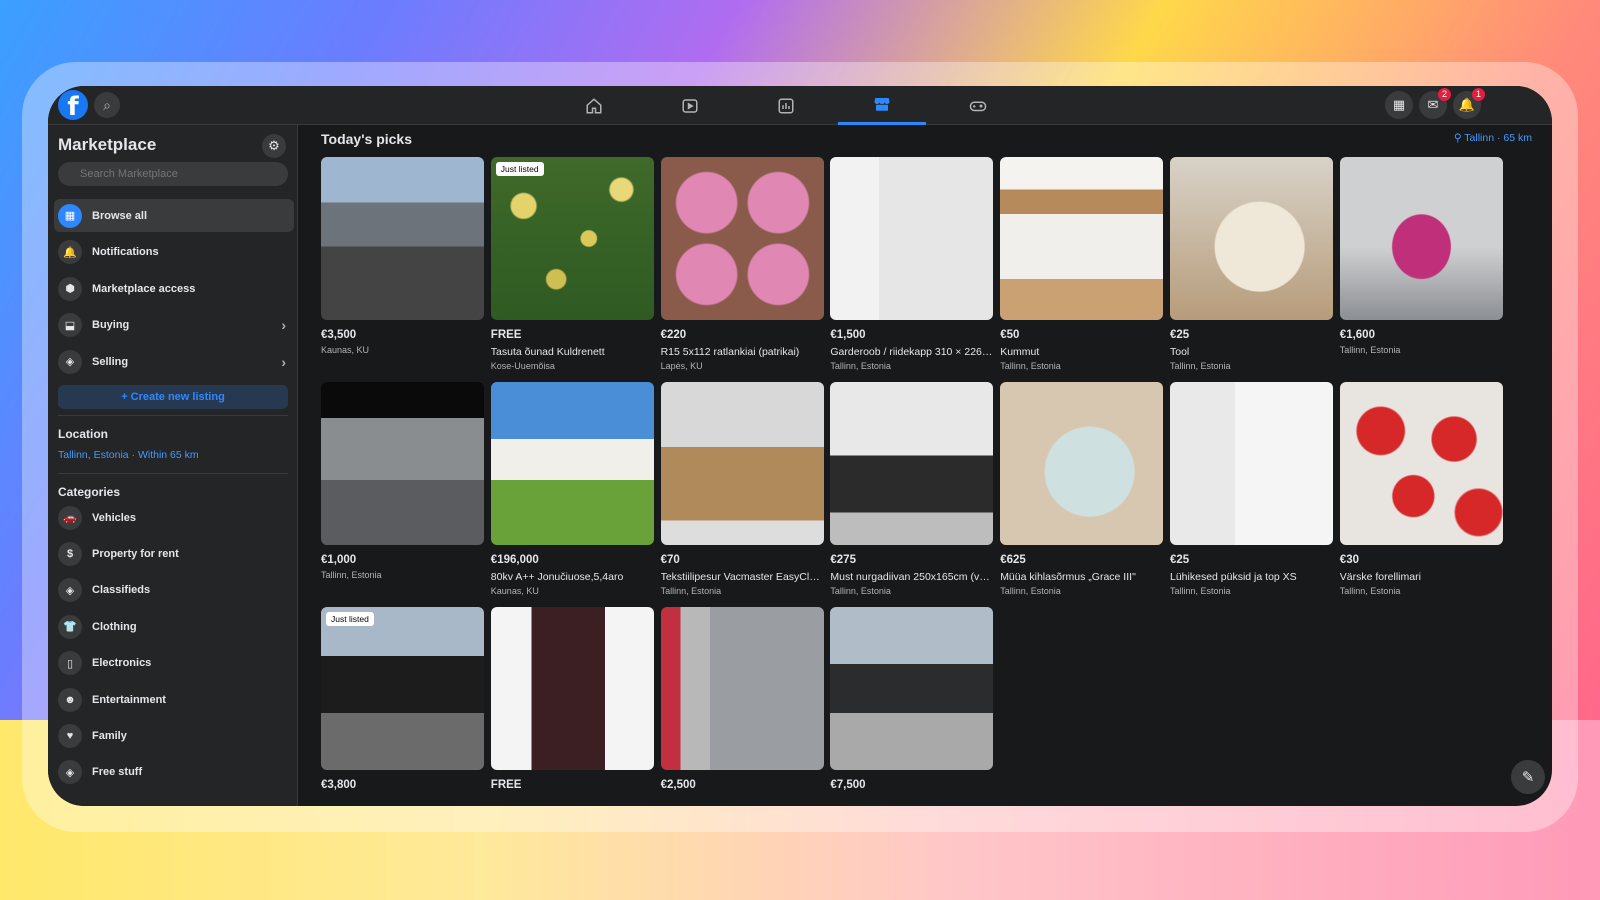  What do you see at coordinates (786, 105) in the screenshot?
I see `nav-feeds-icon` at bounding box center [786, 105].